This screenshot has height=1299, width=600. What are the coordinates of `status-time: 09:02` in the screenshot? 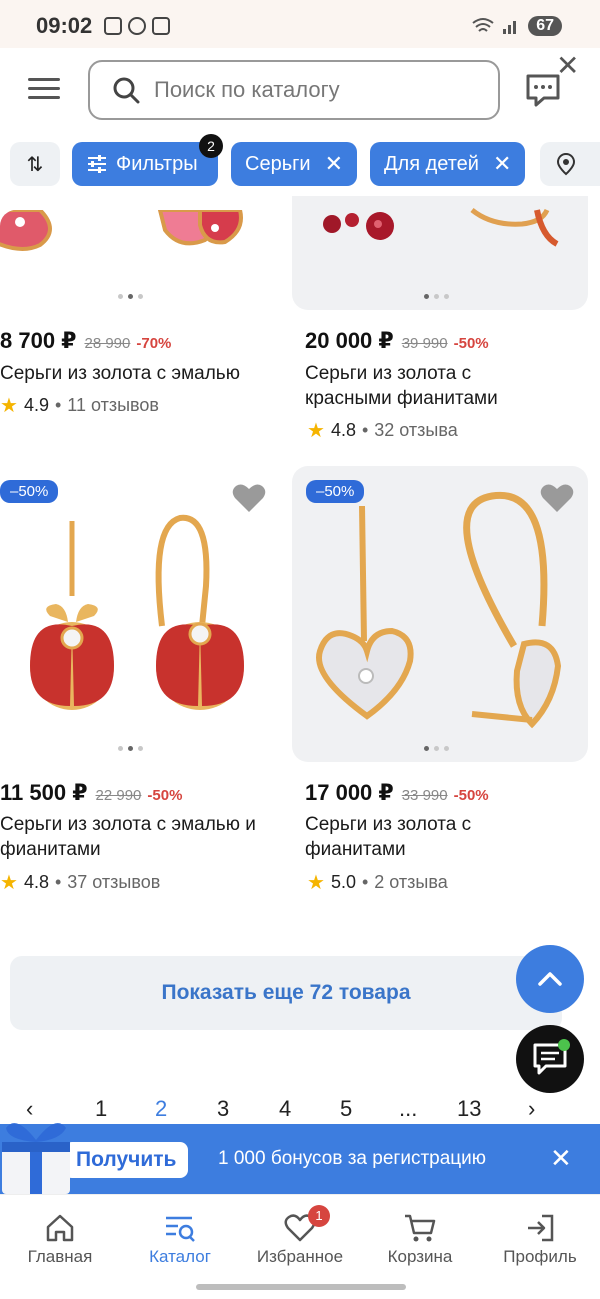 It's located at (64, 25).